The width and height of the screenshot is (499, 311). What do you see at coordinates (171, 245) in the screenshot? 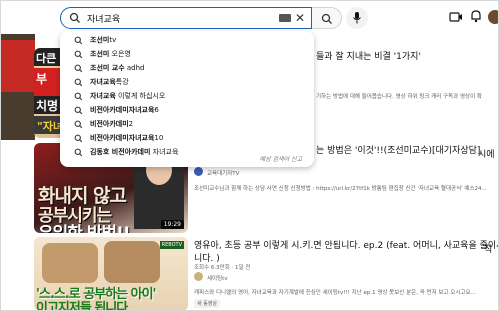
I see `thumbnail-badge: REBOTV` at bounding box center [171, 245].